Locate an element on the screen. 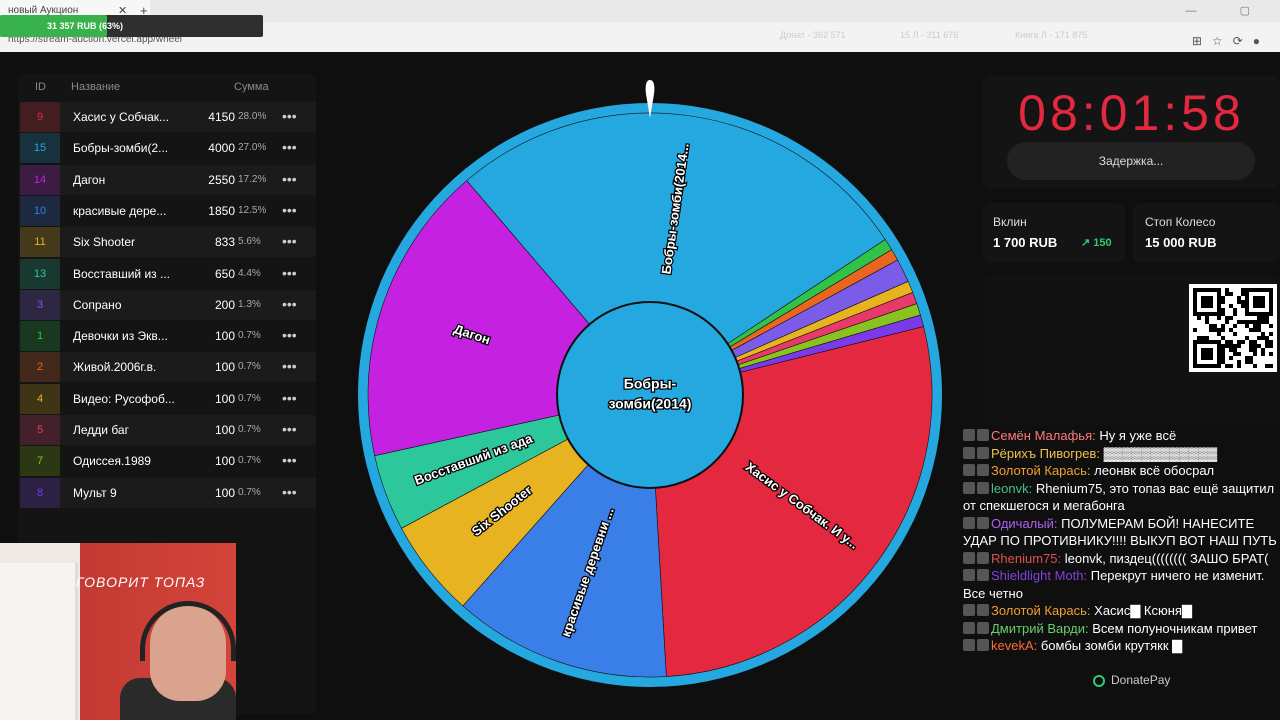  faded-overlay-text: Донат - 362 571 is located at coordinates (813, 35).